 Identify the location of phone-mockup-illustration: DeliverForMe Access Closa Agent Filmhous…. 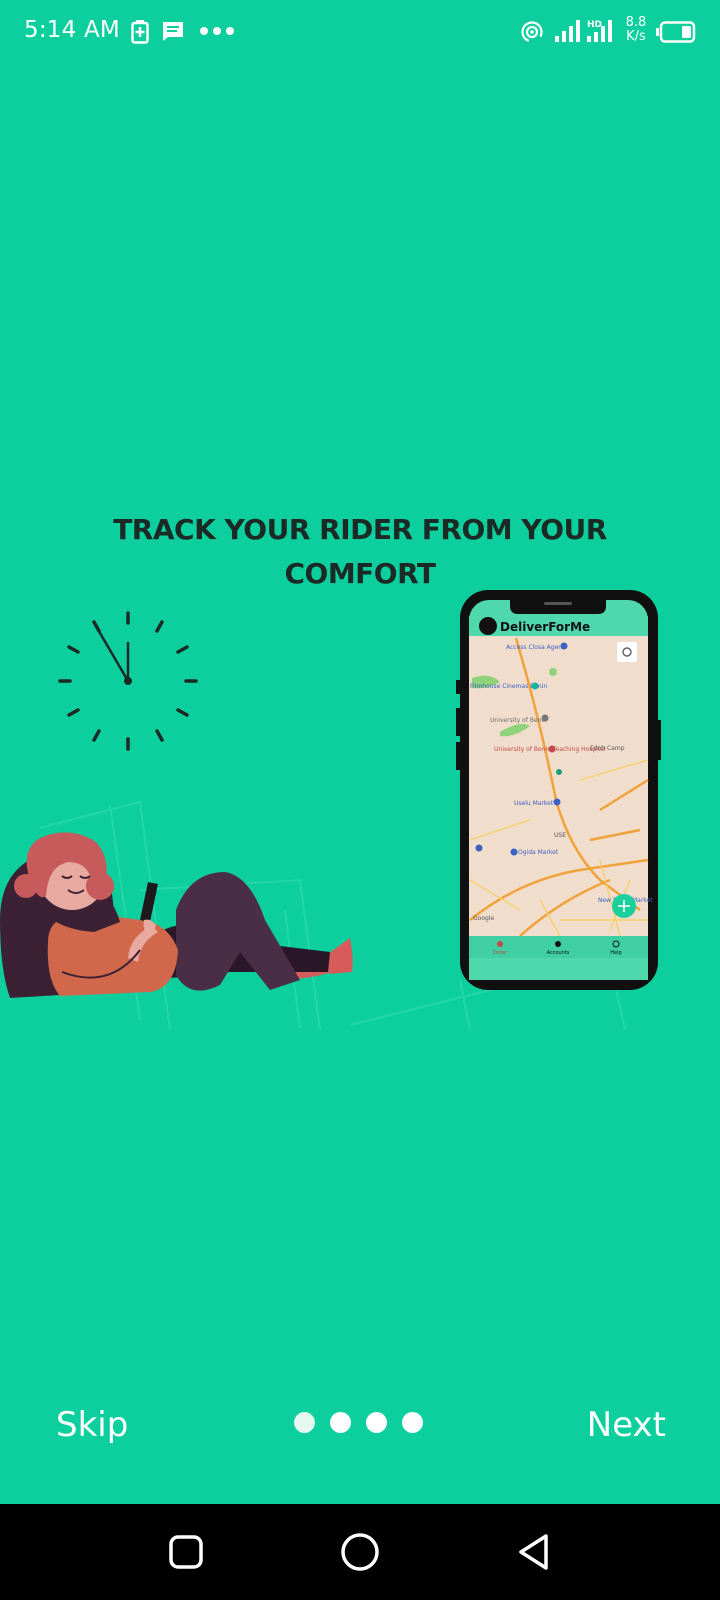
(558, 790).